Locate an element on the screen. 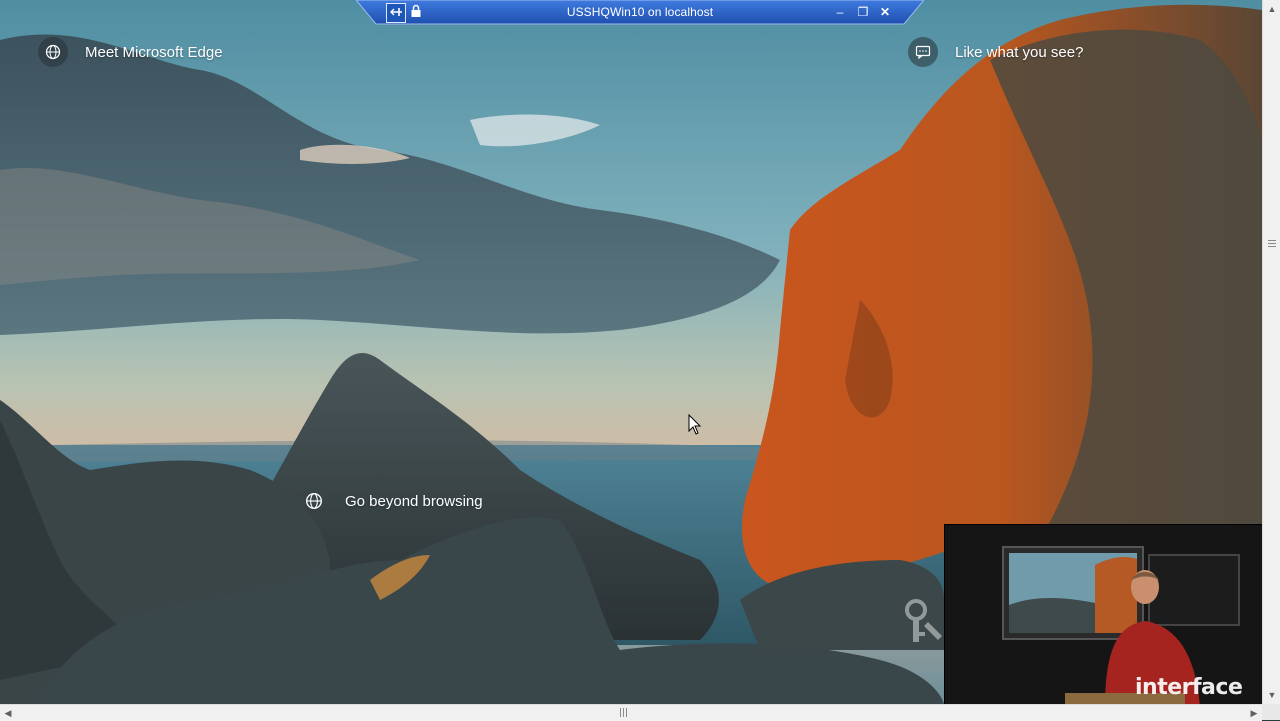 This screenshot has height=721, width=1280. scroll-right-button: ▶ is located at coordinates (1254, 713).